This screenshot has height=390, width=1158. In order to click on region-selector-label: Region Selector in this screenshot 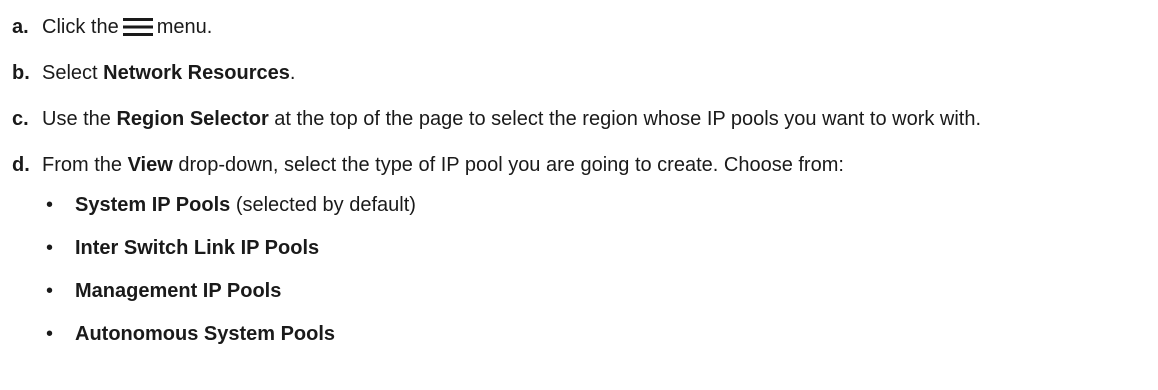, I will do `click(192, 119)`.